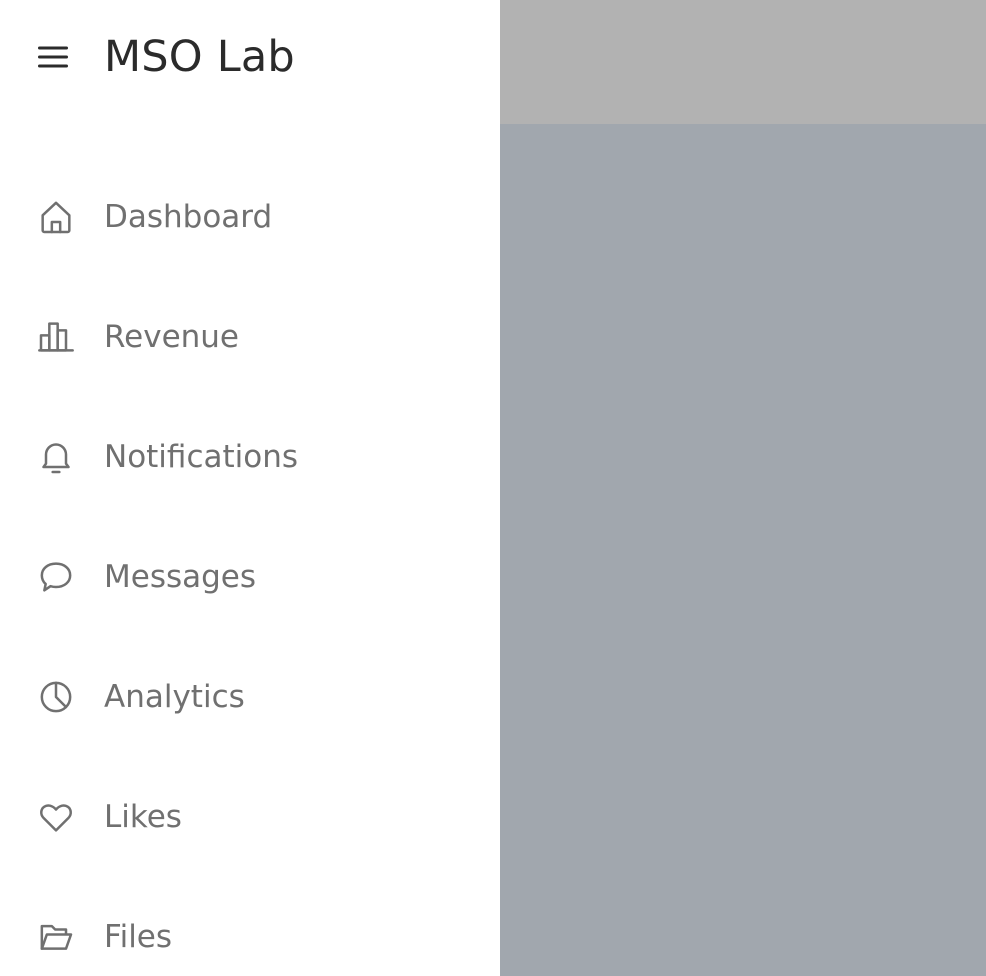 The image size is (986, 976). I want to click on hamburger-menu-icon, so click(53, 57).